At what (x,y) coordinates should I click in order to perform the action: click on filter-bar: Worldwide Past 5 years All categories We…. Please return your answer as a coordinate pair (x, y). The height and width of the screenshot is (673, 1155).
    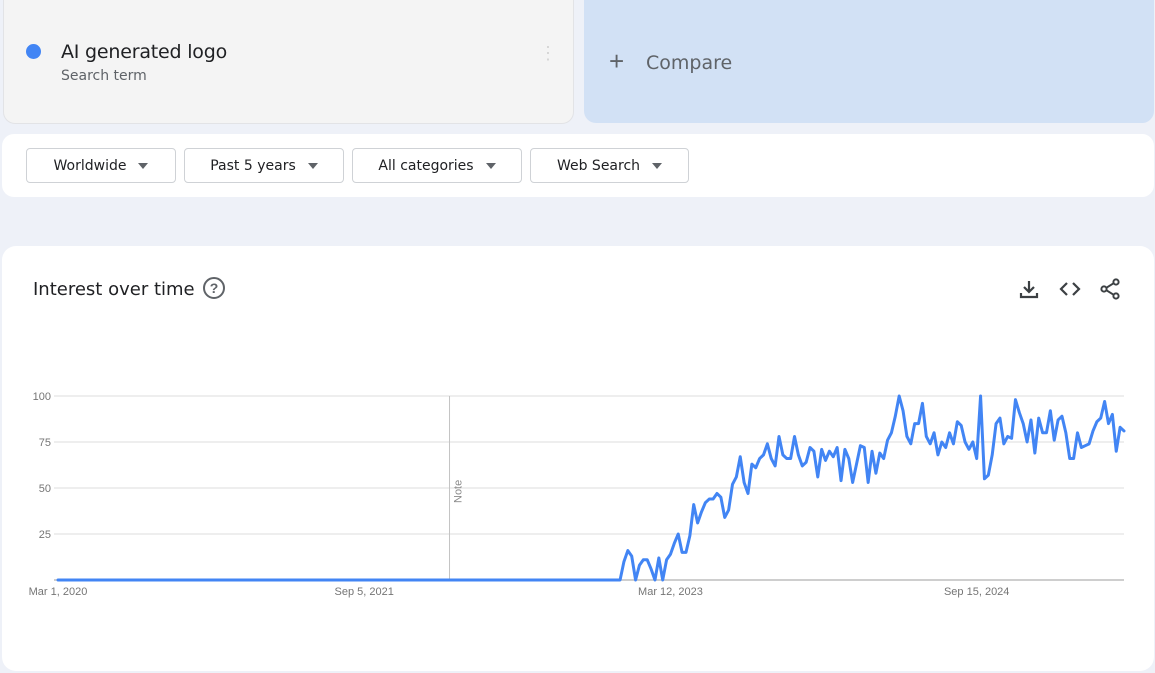
    Looking at the image, I should click on (578, 165).